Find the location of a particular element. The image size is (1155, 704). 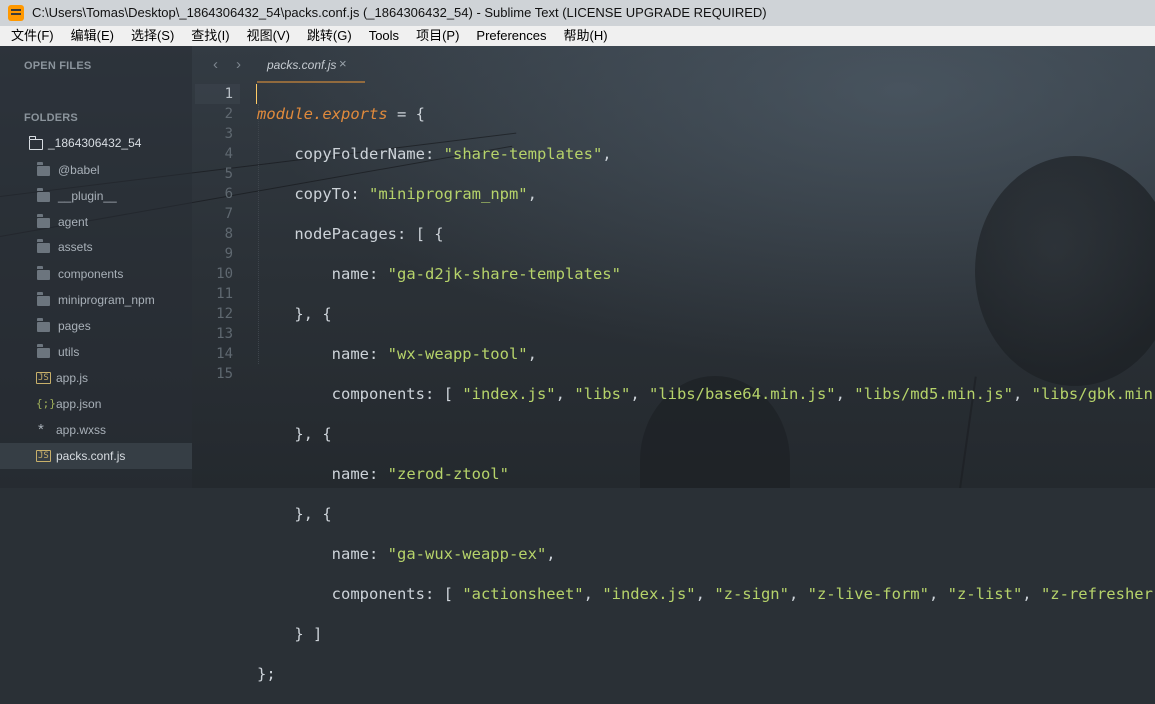

code-string: "z-sign" is located at coordinates (751, 594).